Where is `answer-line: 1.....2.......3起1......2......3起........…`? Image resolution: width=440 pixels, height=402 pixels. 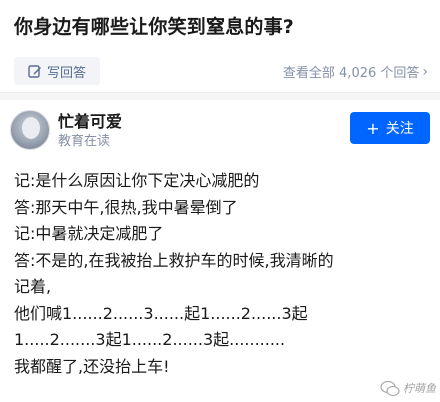 answer-line: 1.....2.......3起1......2......3起........… is located at coordinates (150, 339).